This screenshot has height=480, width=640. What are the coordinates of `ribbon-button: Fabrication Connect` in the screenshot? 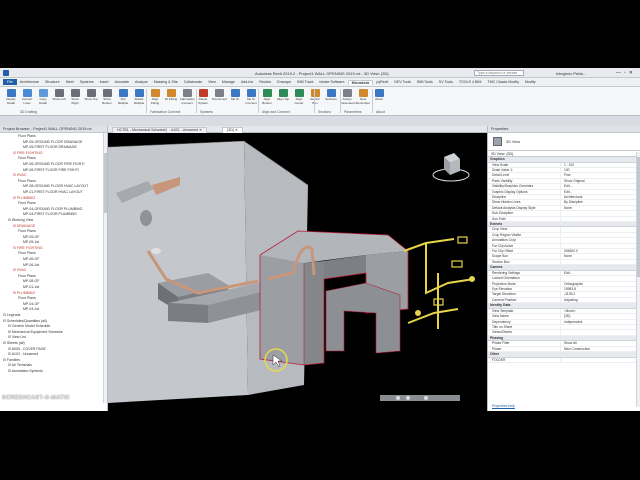 It's located at (187, 97).